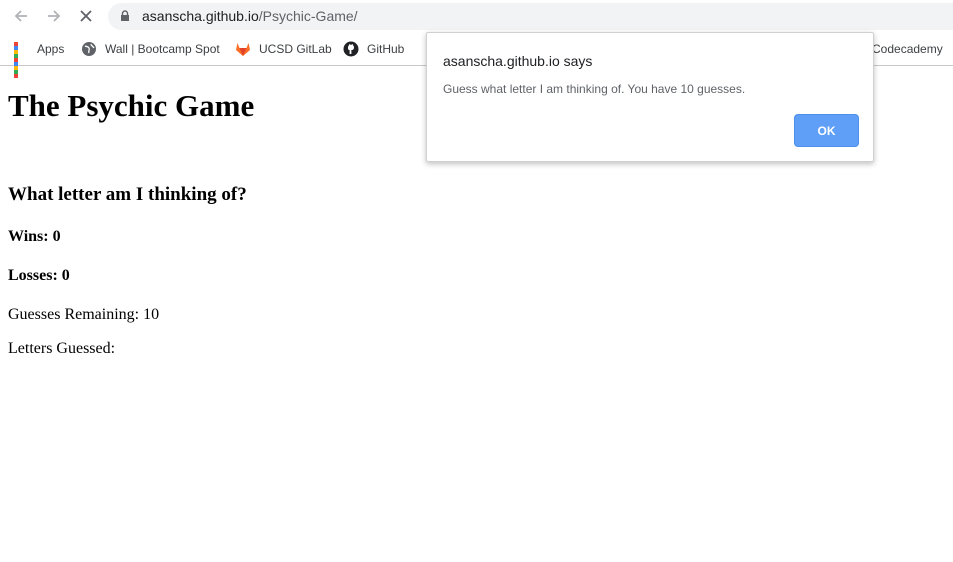 The image size is (953, 562). What do you see at coordinates (84, 314) in the screenshot?
I see `guesses-remaining: Guesses Remaining: 10` at bounding box center [84, 314].